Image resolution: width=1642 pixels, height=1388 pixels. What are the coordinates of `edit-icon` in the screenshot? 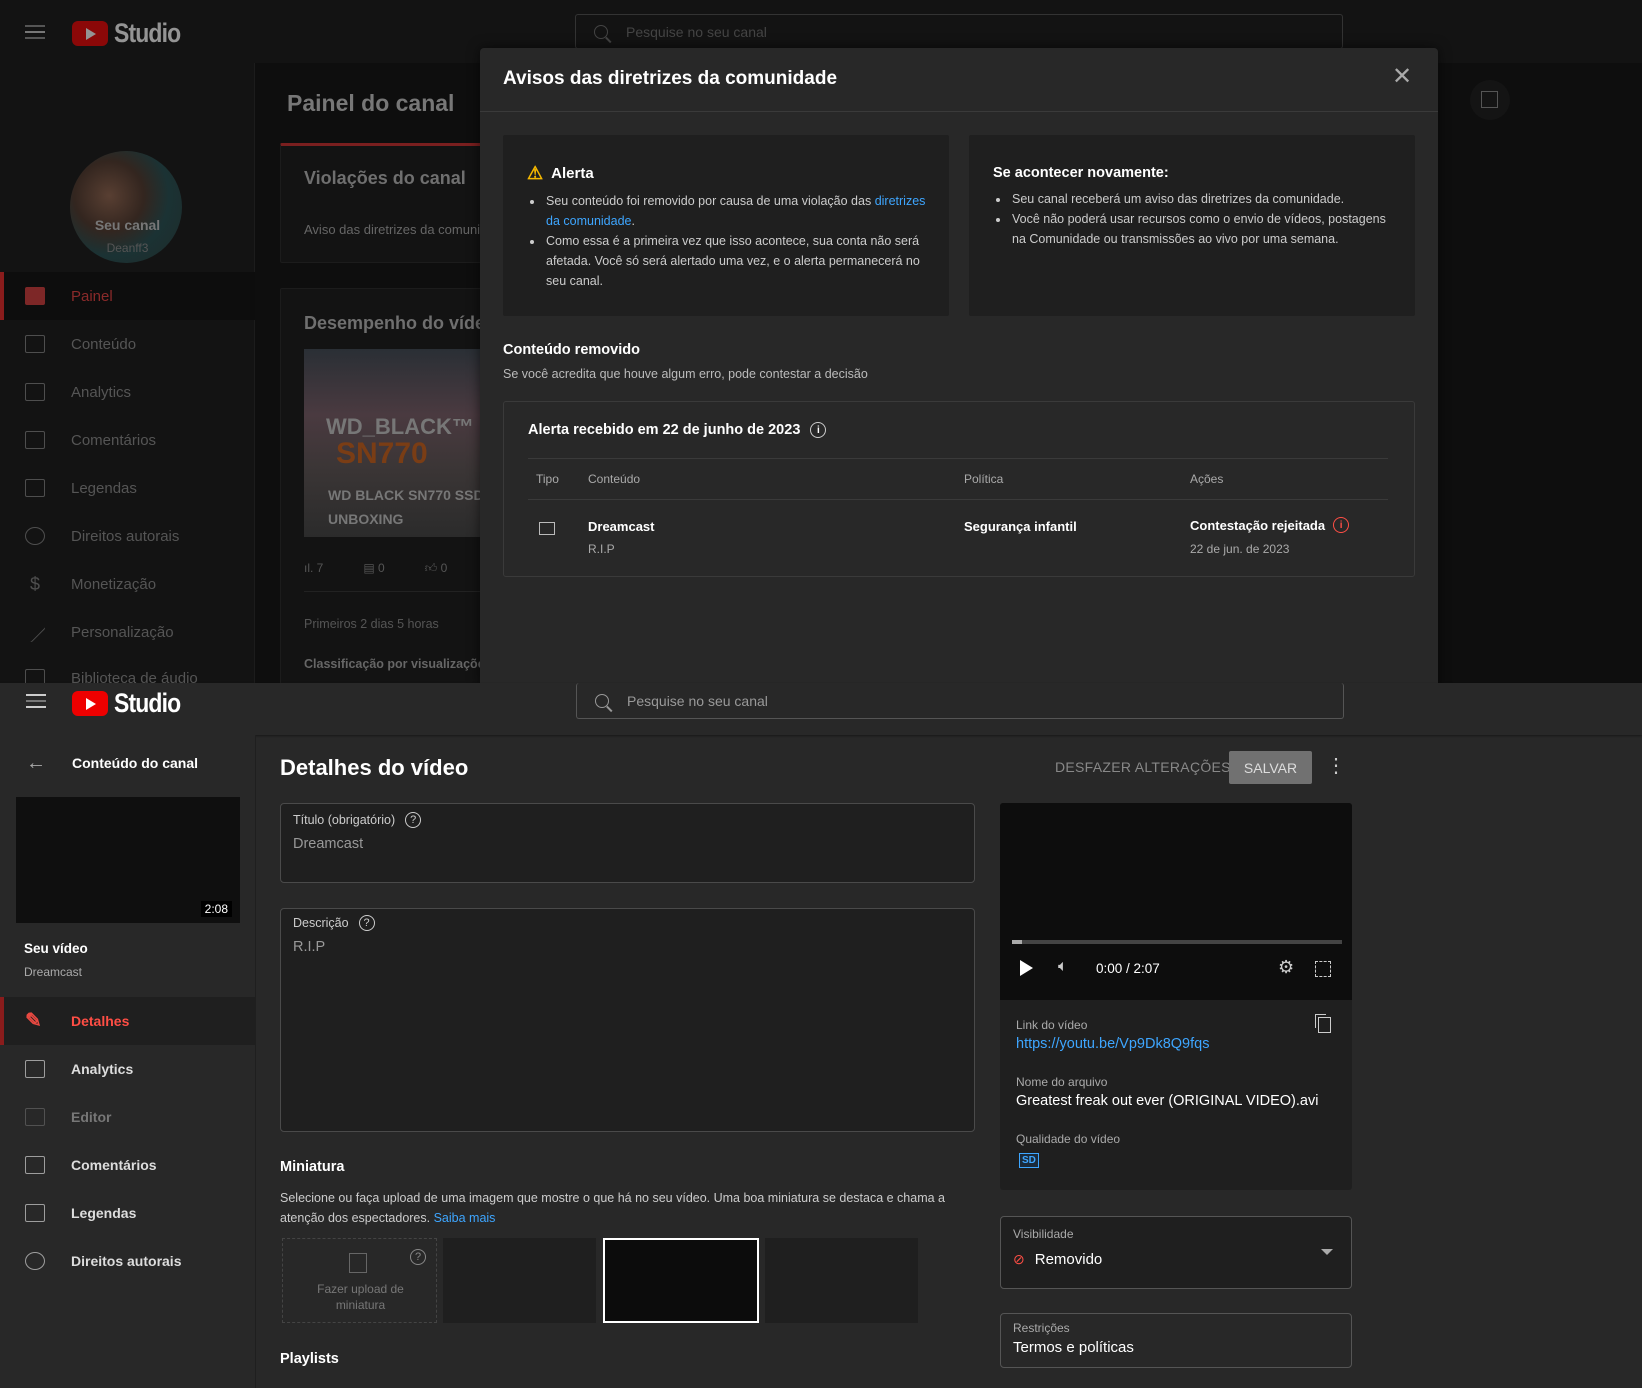 It's located at (1489, 99).